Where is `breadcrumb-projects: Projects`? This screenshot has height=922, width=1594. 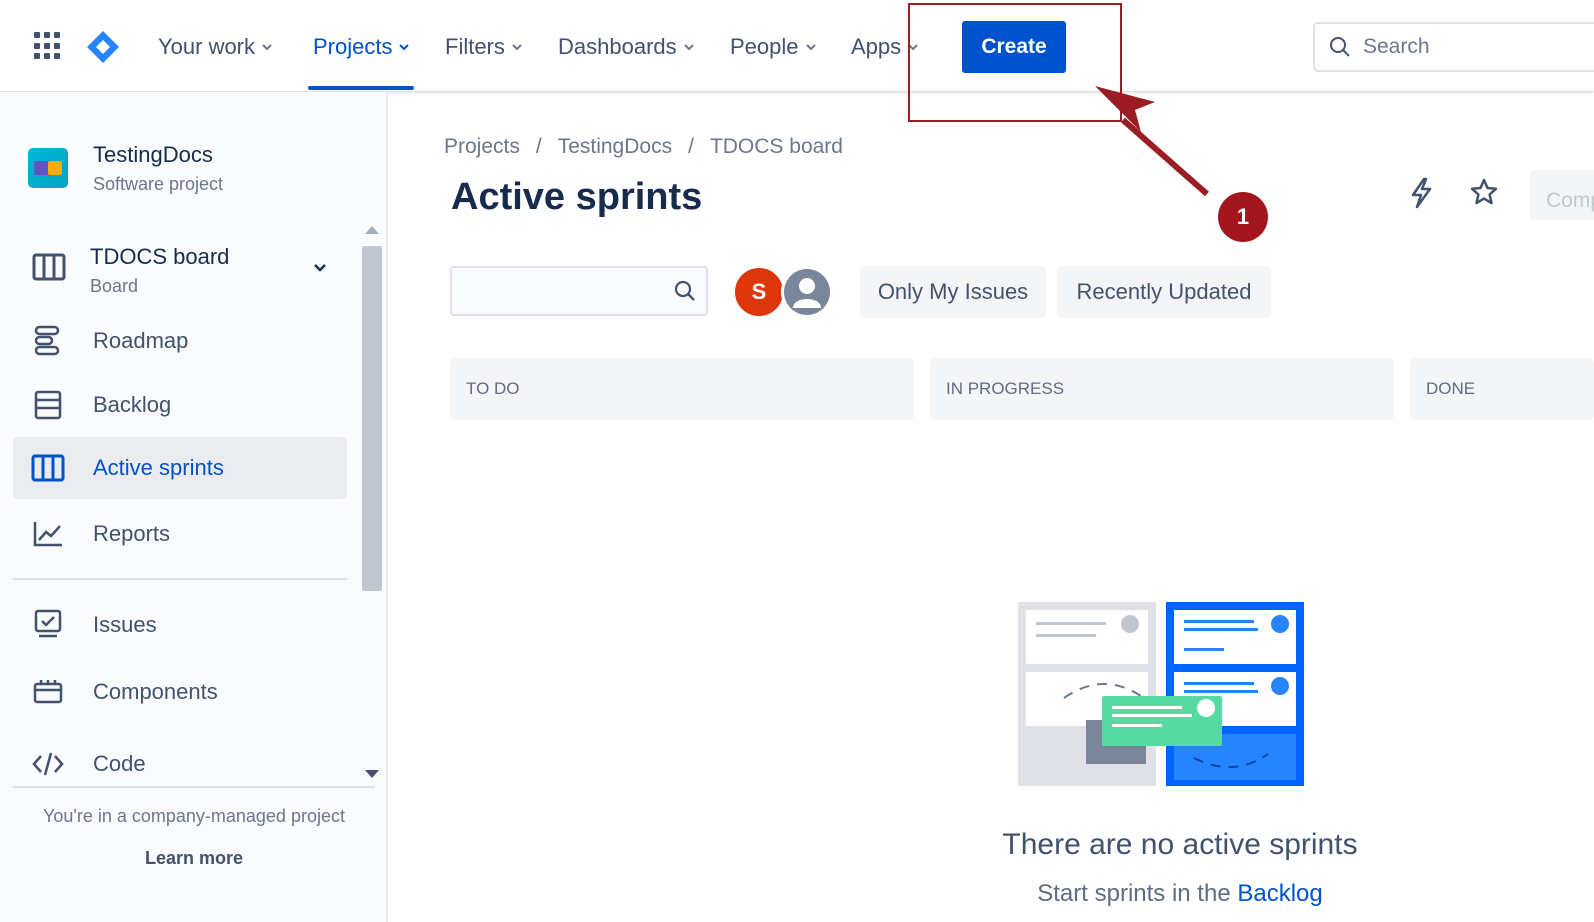 breadcrumb-projects: Projects is located at coordinates (482, 147).